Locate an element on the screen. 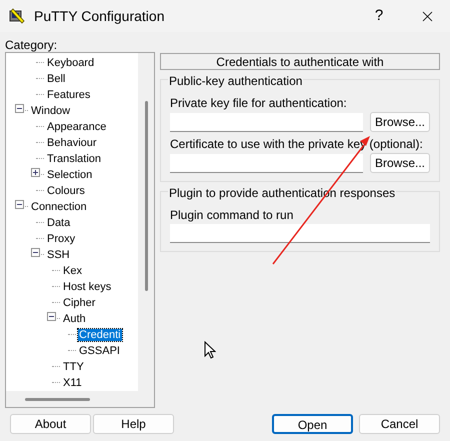  tree-item: Features is located at coordinates (69, 95).